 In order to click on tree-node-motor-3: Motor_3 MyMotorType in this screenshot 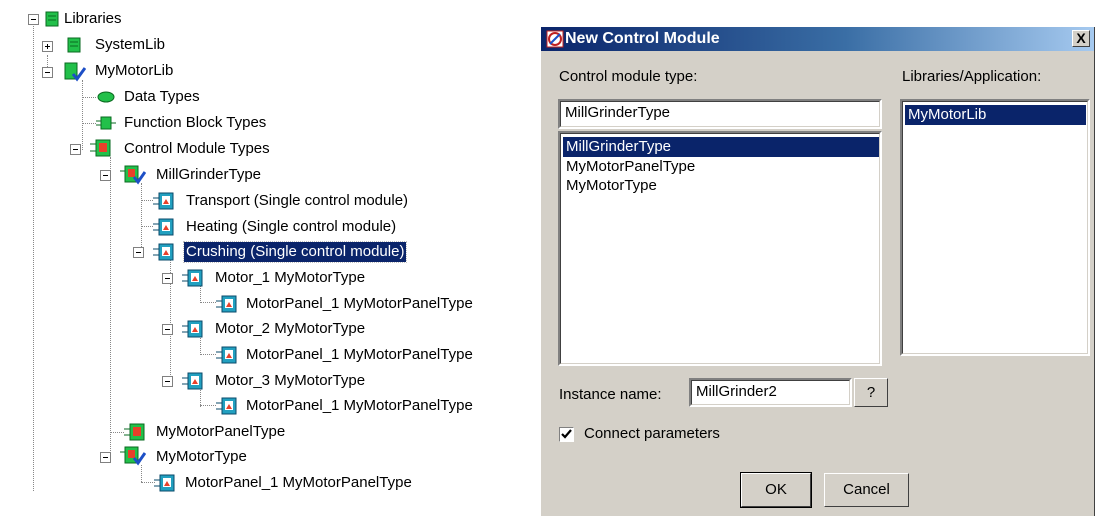, I will do `click(290, 381)`.